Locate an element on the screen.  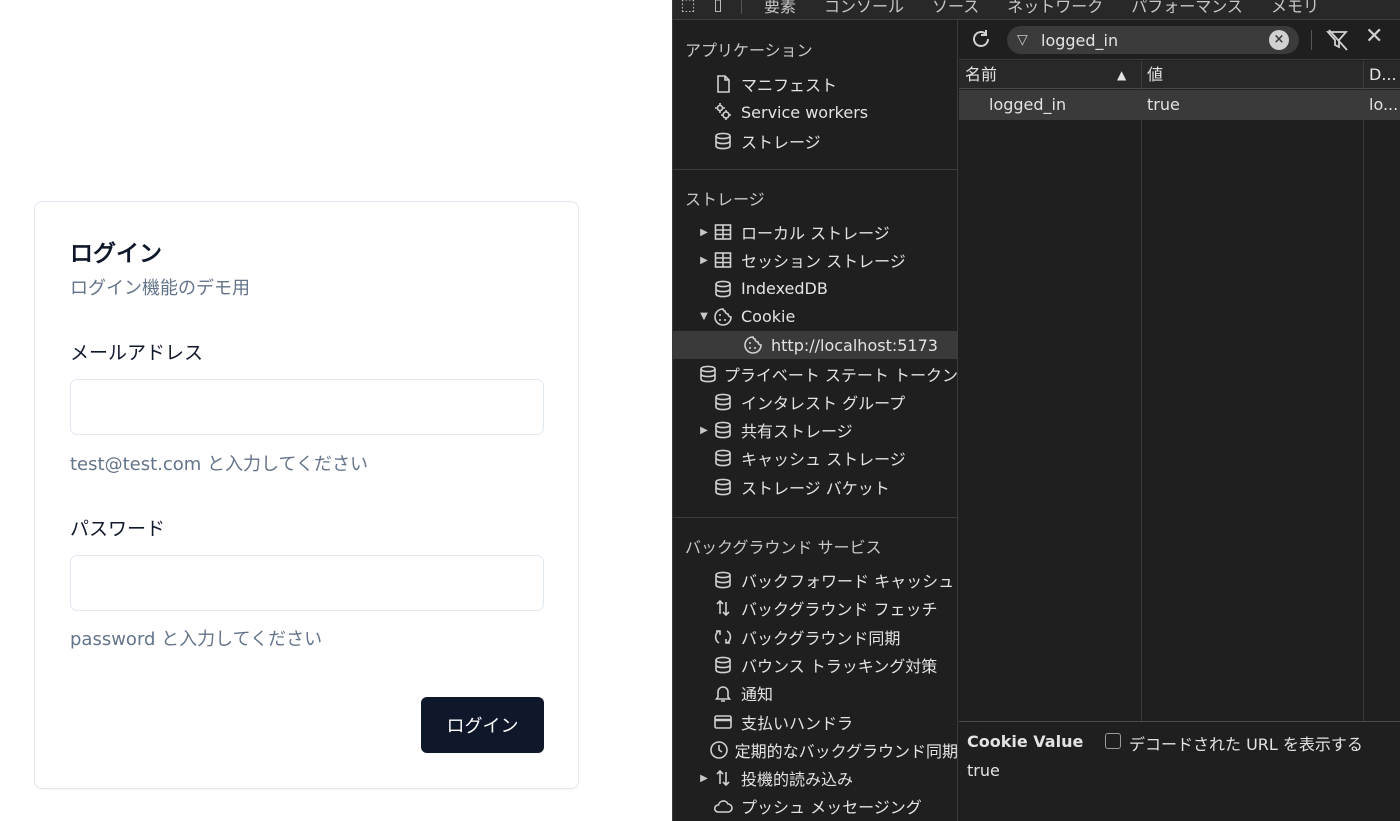
expand-arrow-icon: ▼ is located at coordinates (704, 316).